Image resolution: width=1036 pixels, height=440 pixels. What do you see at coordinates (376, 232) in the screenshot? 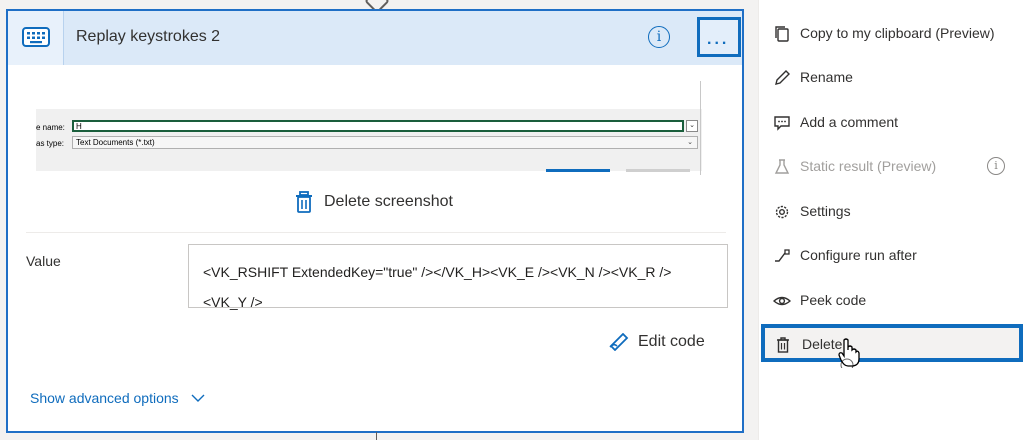
I see `divider` at bounding box center [376, 232].